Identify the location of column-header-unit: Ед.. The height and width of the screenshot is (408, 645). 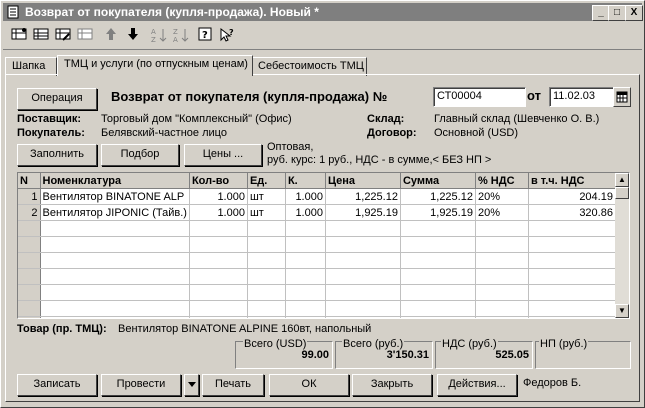
(266, 181).